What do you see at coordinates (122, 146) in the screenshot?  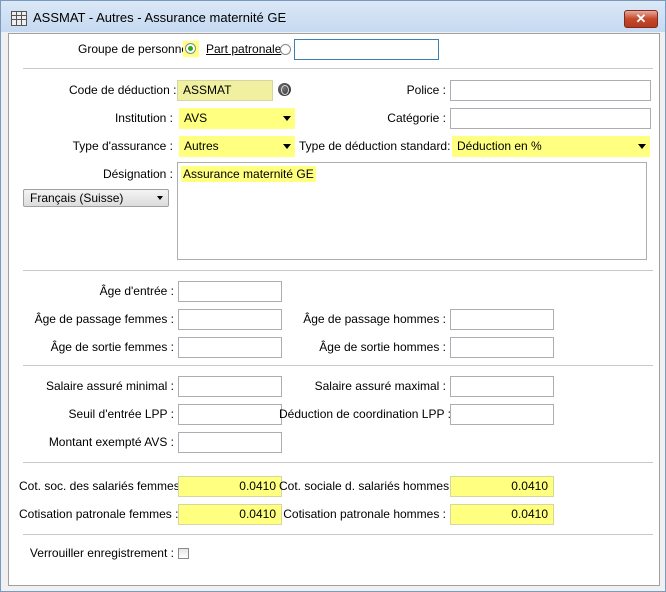 I see `type-assurance-label: Type d'assurance :` at bounding box center [122, 146].